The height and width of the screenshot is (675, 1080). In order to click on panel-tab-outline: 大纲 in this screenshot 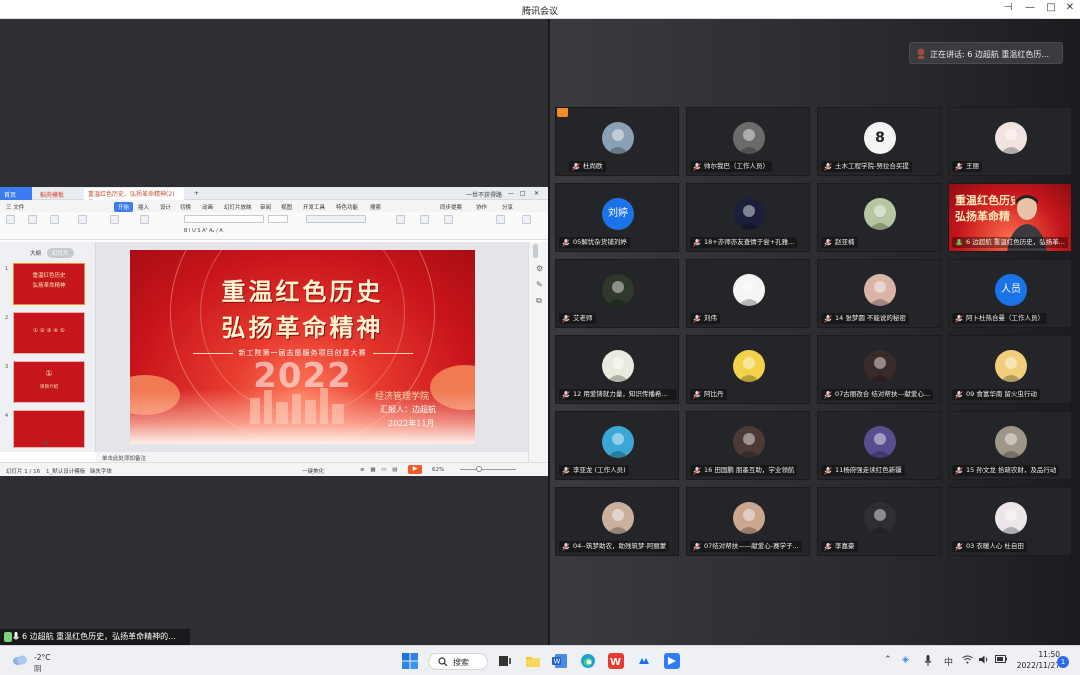, I will do `click(35, 253)`.